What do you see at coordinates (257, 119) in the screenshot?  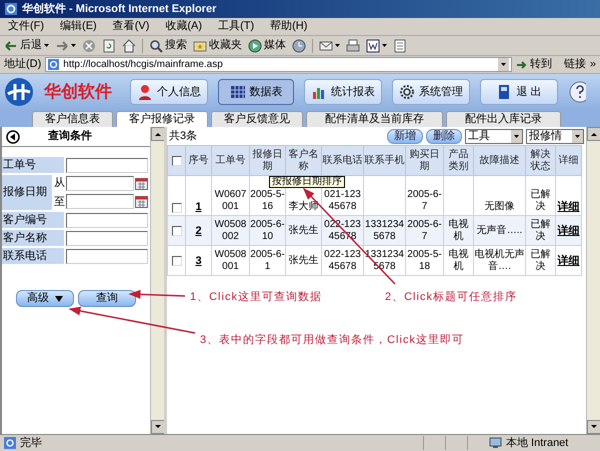 I see `tab: 客户反馈意见` at bounding box center [257, 119].